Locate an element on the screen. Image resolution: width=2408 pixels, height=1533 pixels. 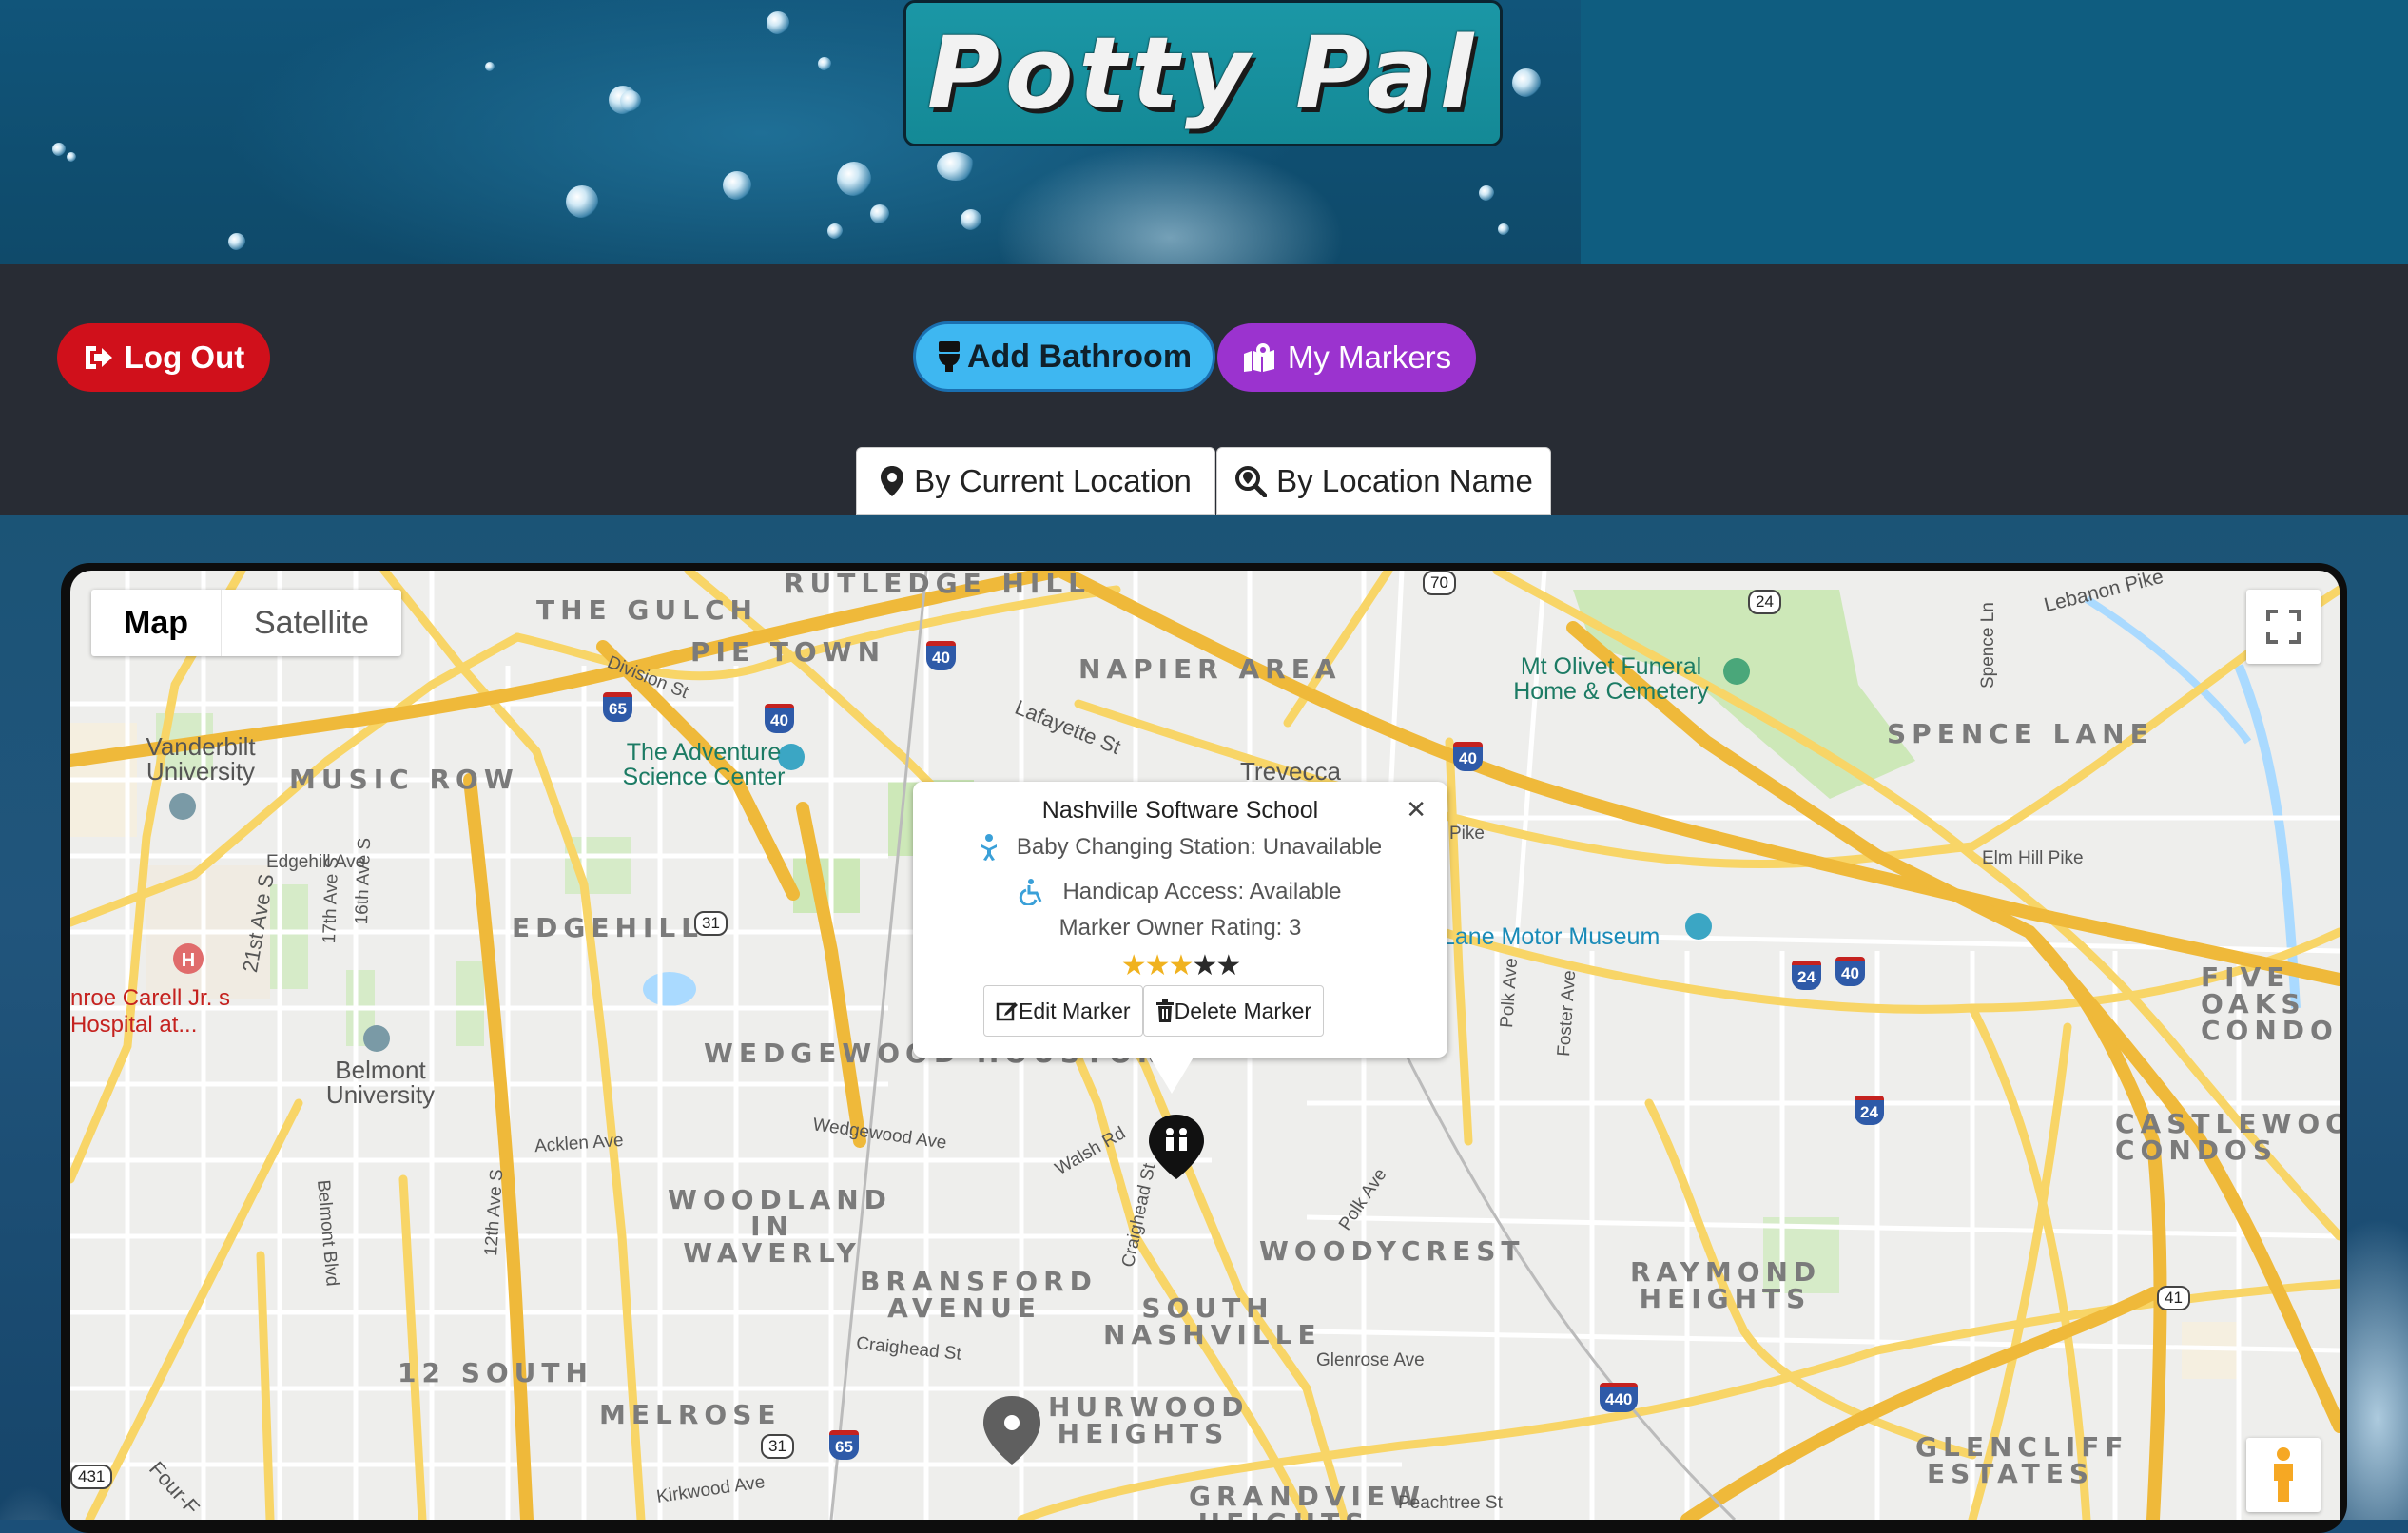
by-location-name-button: By Location Name is located at coordinates (1383, 481).